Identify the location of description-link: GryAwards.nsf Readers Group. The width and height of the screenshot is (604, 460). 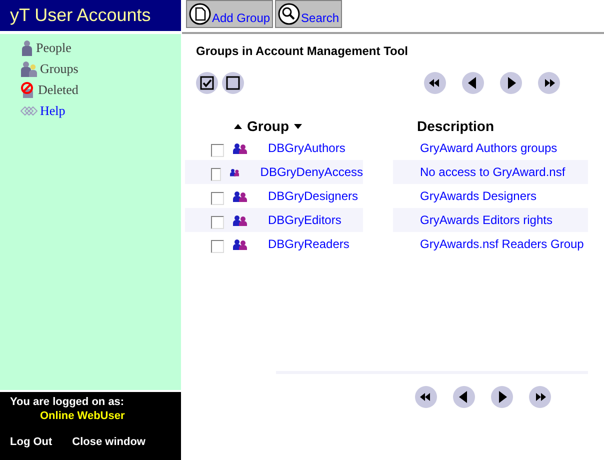
(502, 244).